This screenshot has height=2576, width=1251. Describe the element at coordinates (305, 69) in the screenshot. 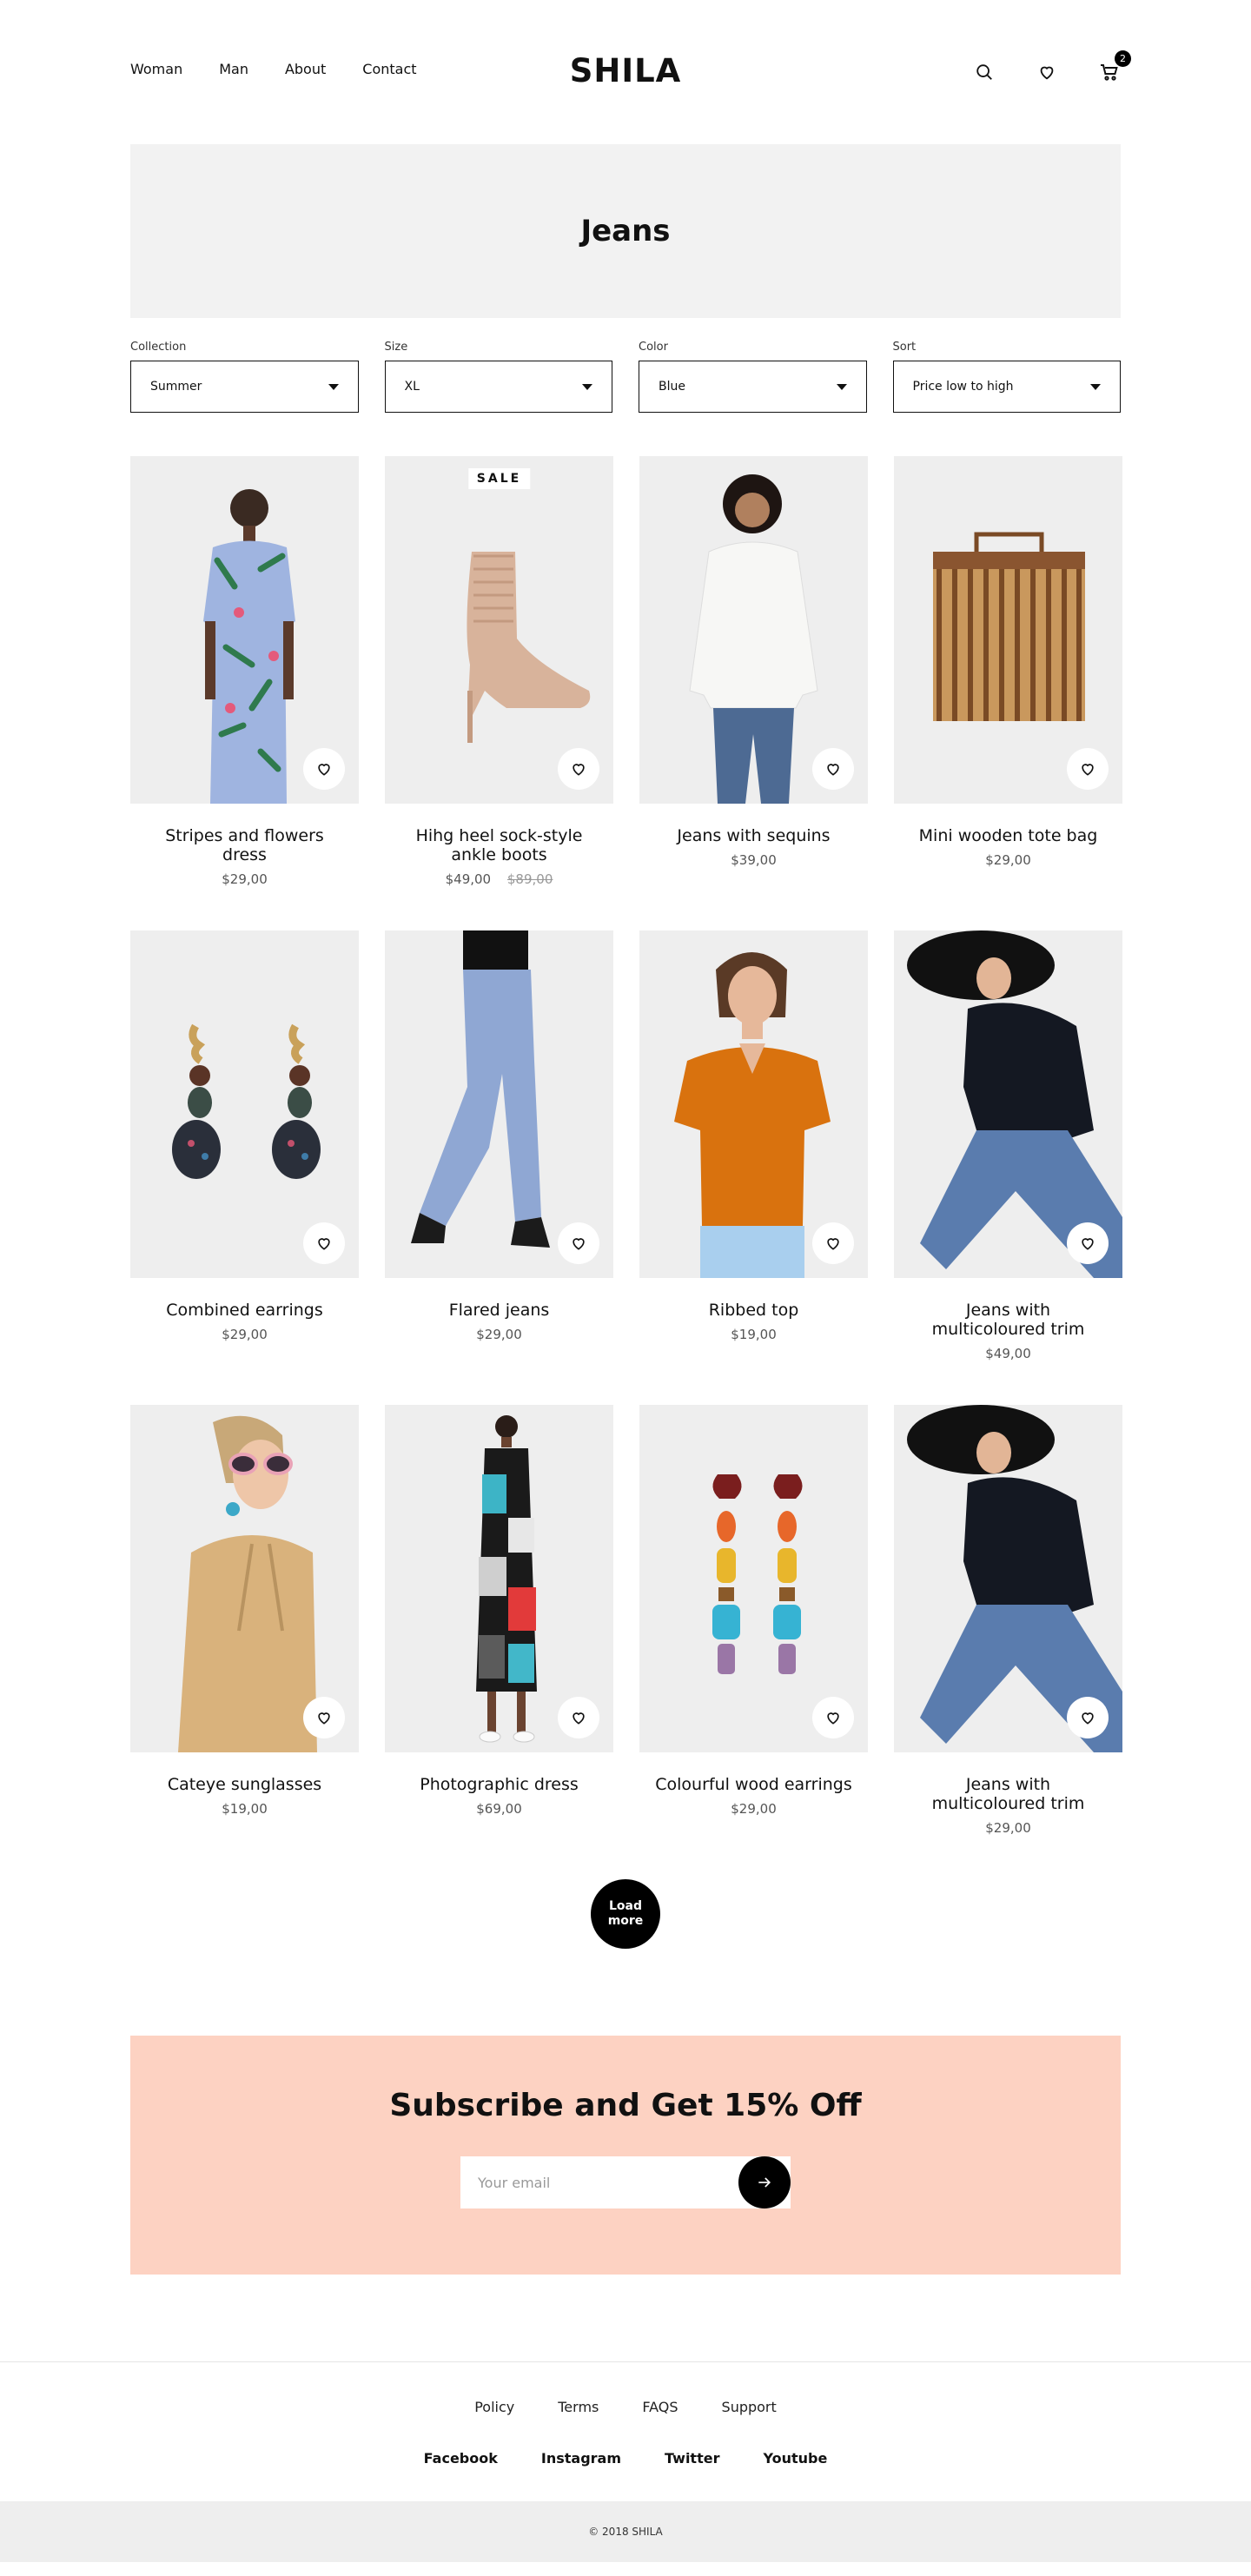

I see `nav-about: About` at that location.